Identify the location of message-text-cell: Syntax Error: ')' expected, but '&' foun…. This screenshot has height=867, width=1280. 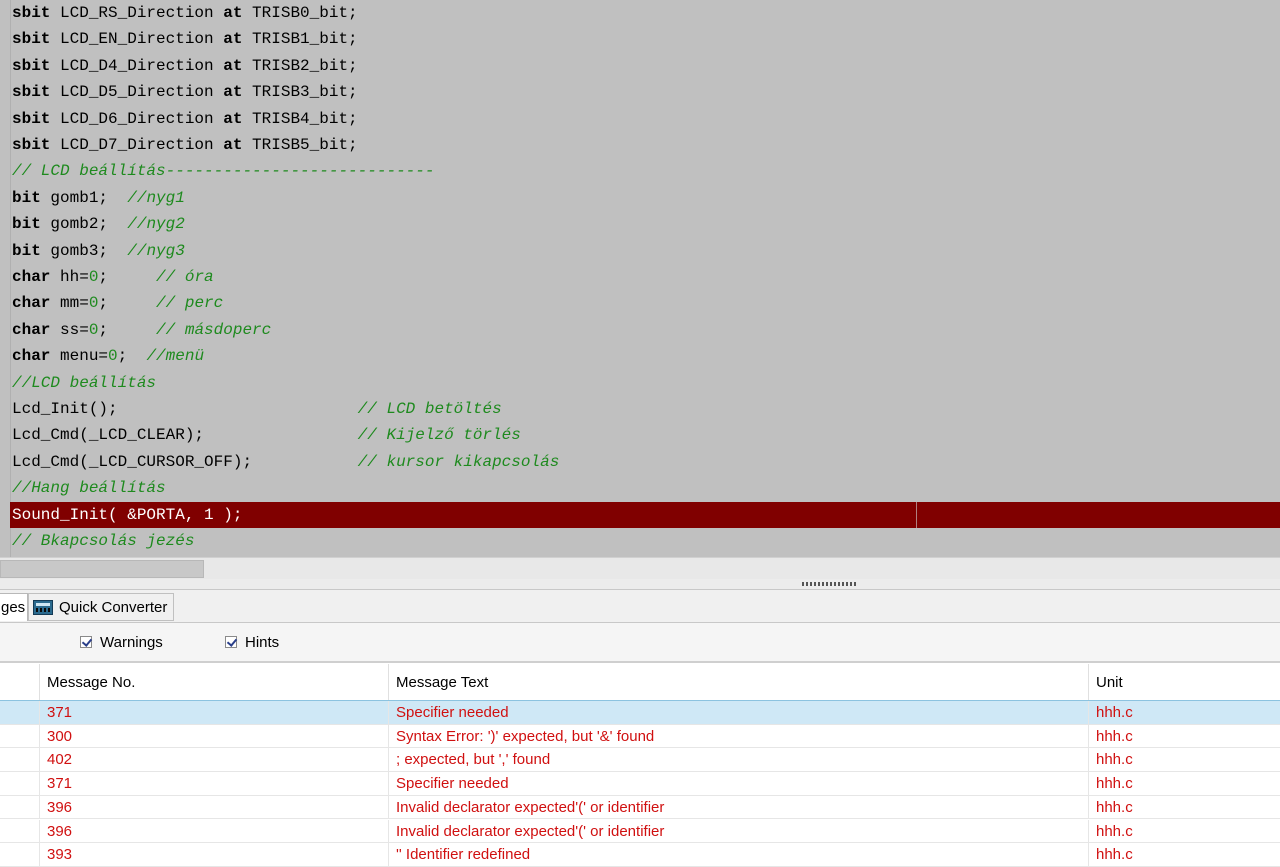
(738, 736).